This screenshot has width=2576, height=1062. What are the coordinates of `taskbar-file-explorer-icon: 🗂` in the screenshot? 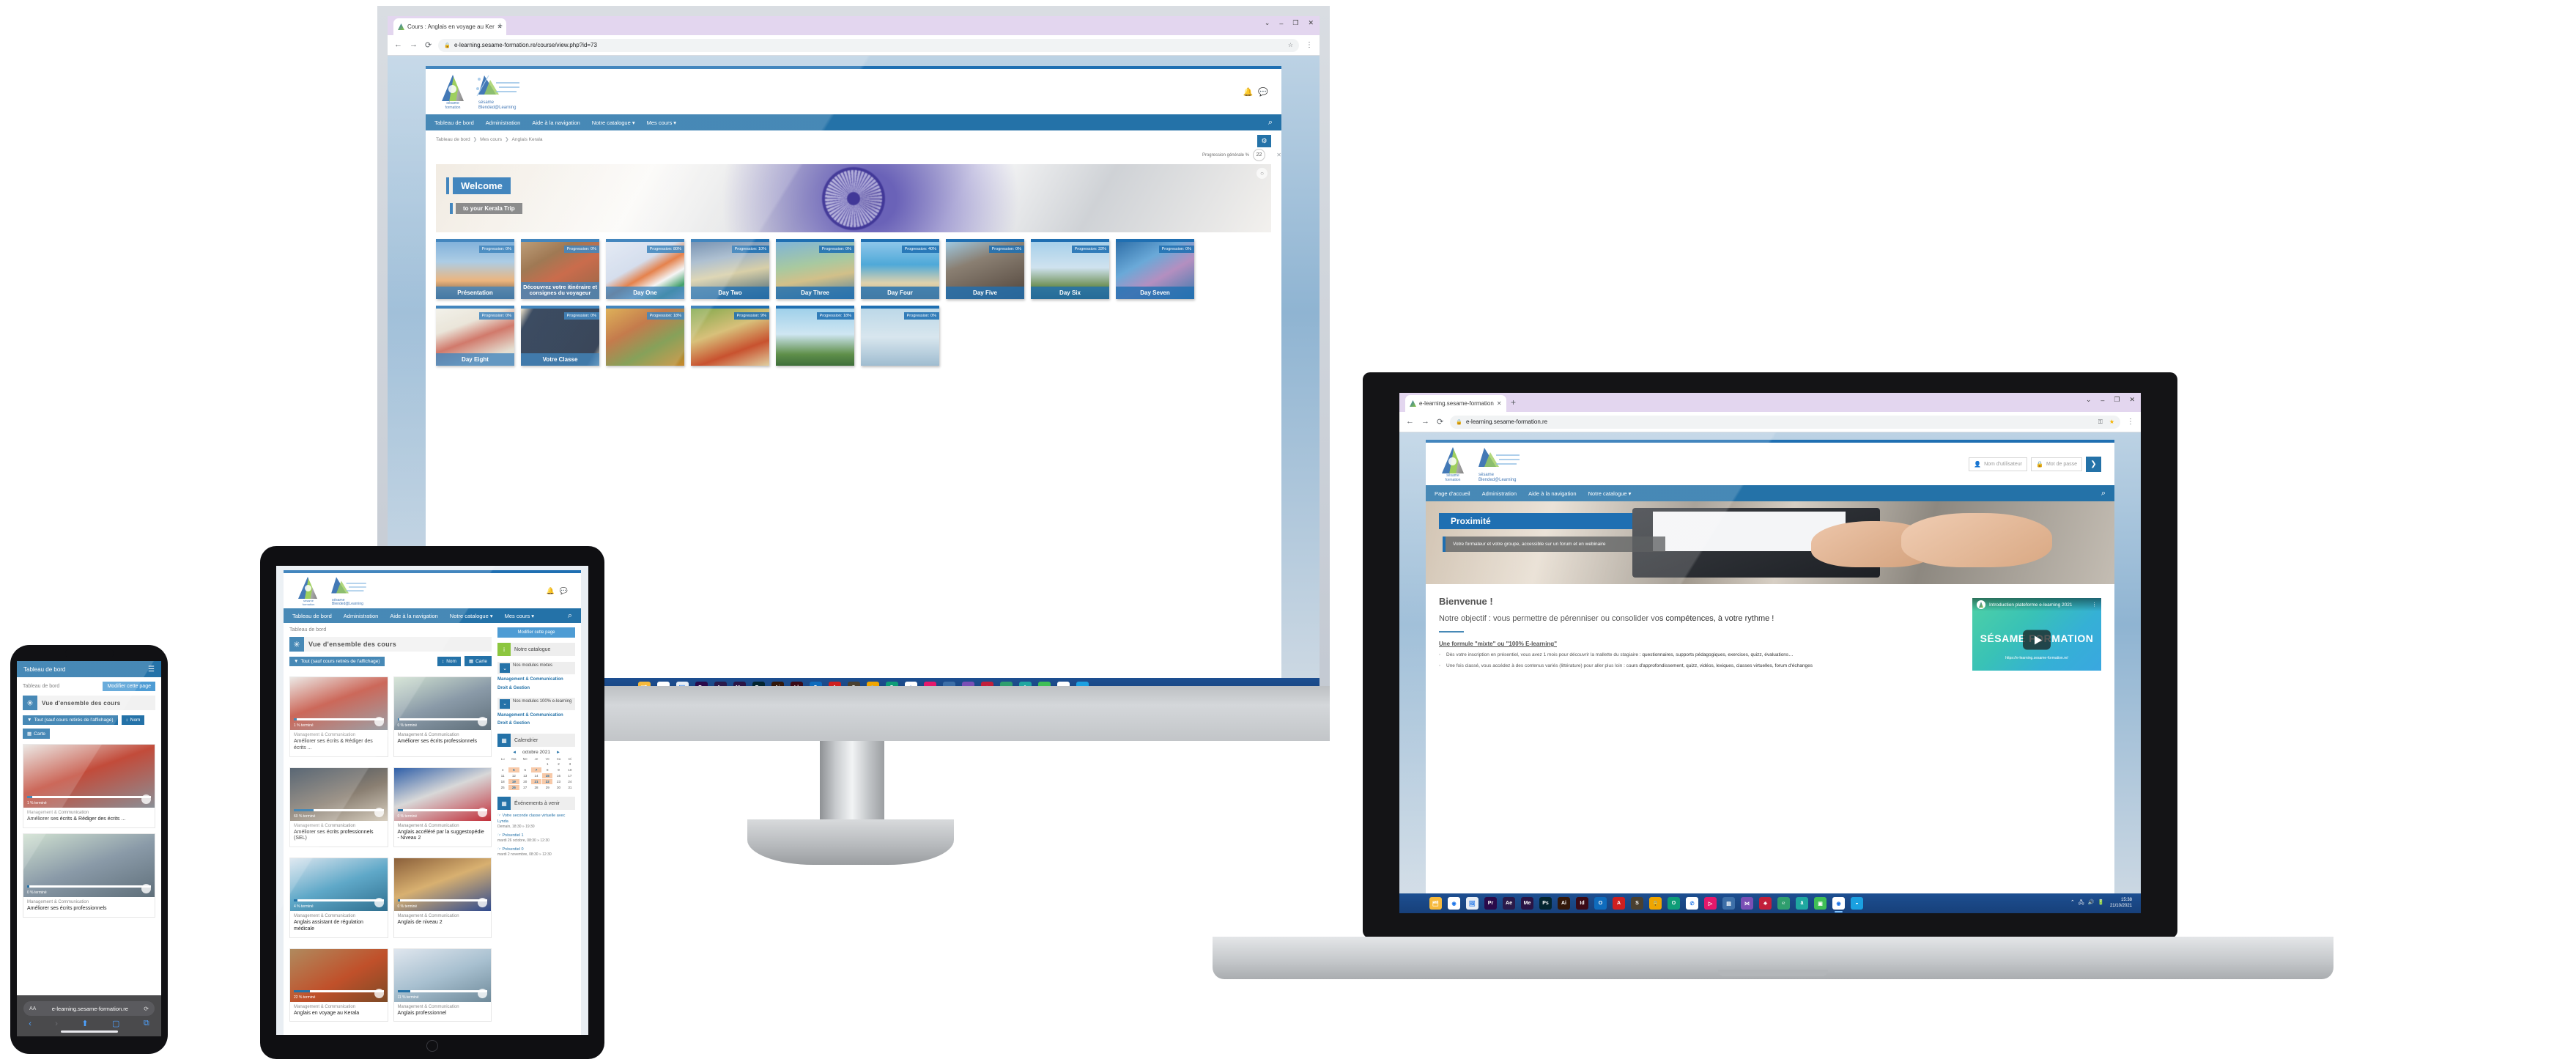 It's located at (1435, 903).